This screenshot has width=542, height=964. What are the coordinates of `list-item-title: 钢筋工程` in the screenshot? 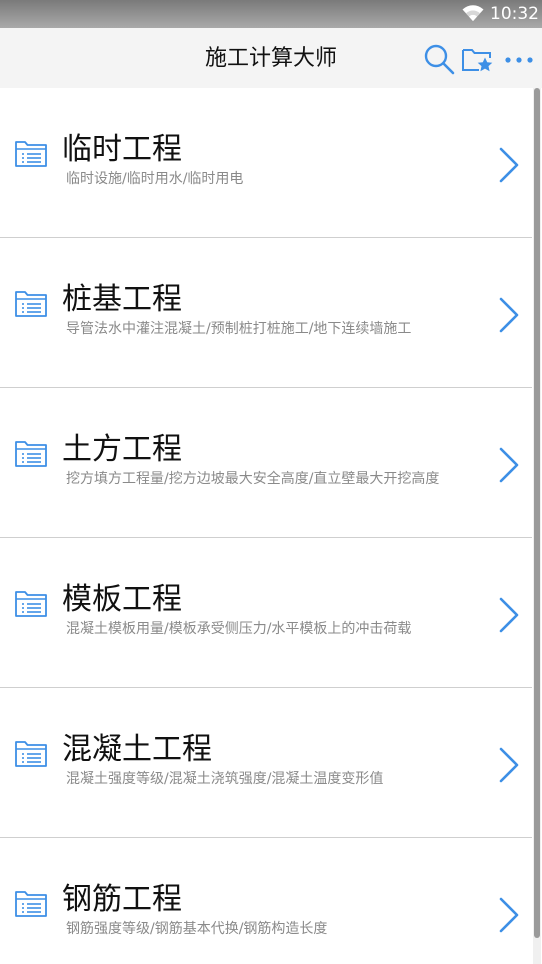 It's located at (122, 899).